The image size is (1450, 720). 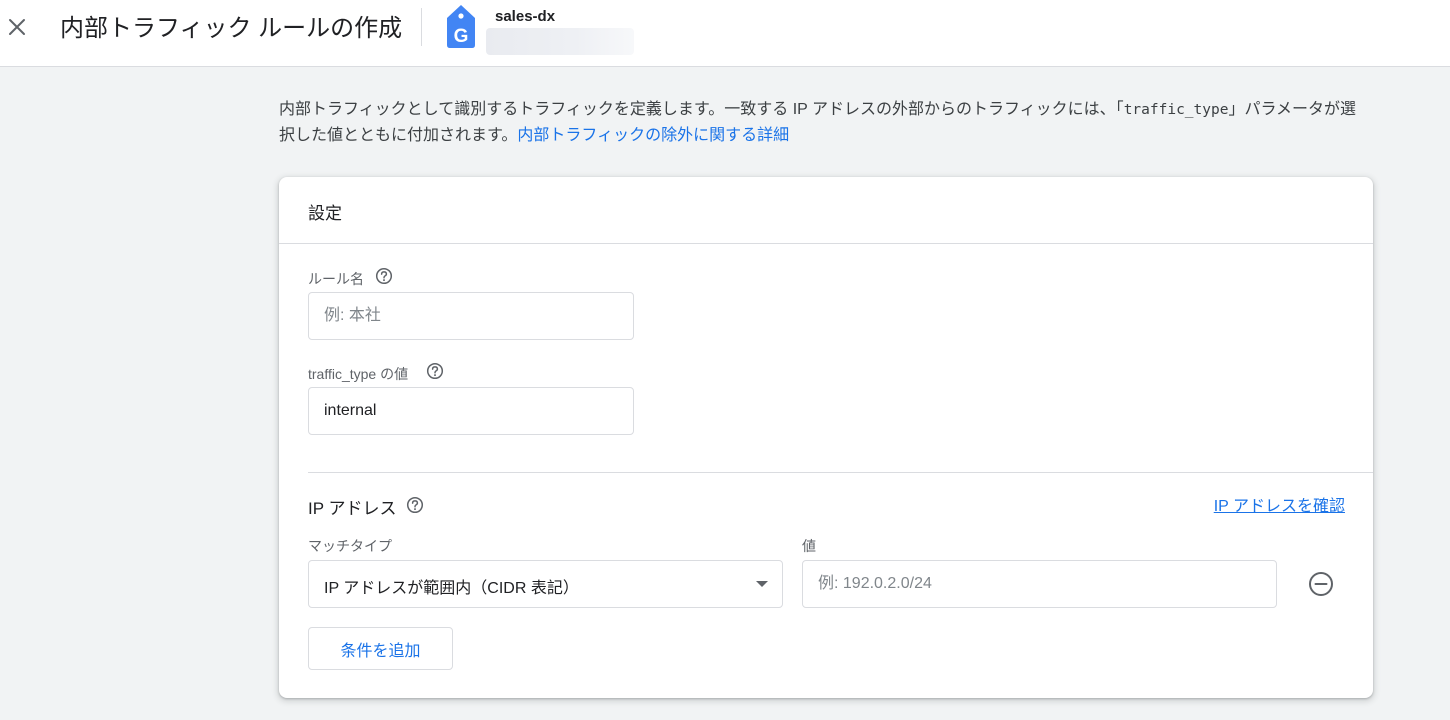 What do you see at coordinates (653, 135) in the screenshot?
I see `learn-more-link: 内部トラフィックの除外に関する詳細` at bounding box center [653, 135].